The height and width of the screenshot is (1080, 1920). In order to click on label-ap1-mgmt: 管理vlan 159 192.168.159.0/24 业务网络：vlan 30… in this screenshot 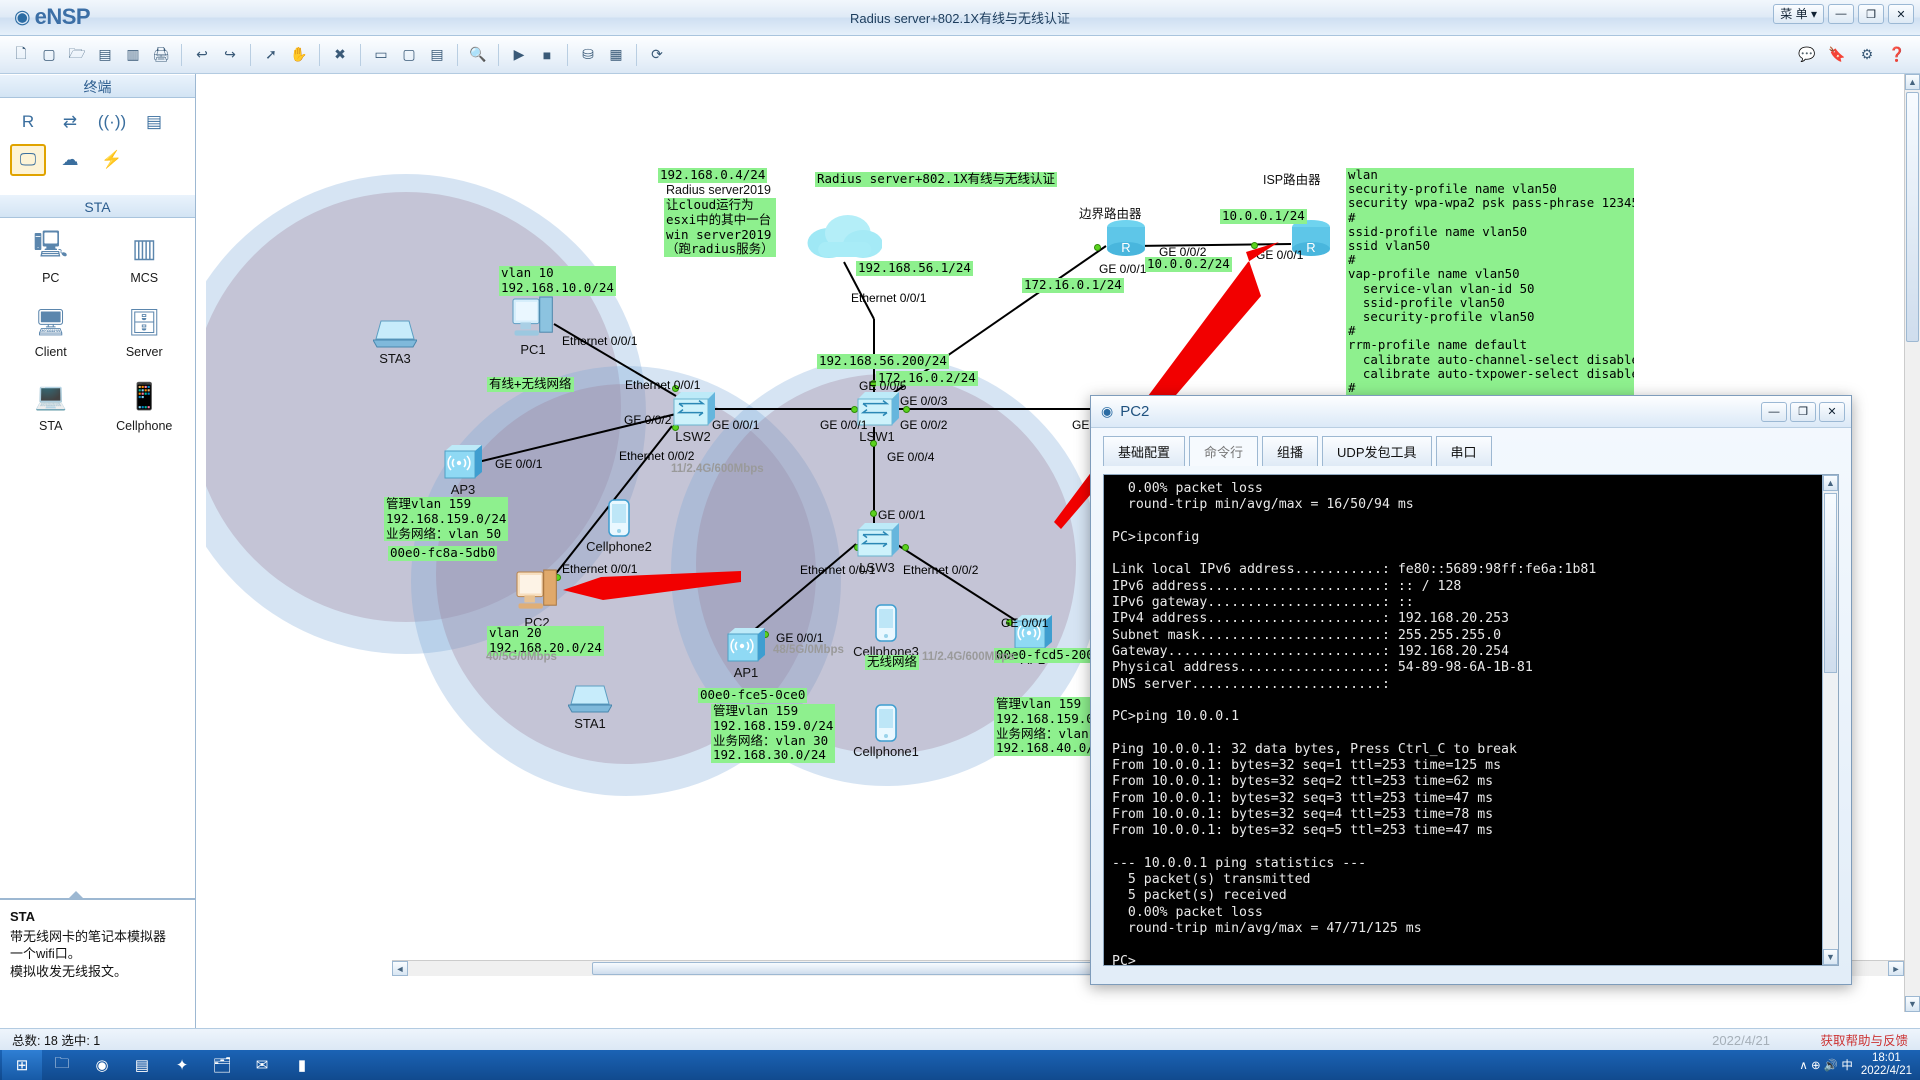, I will do `click(773, 733)`.